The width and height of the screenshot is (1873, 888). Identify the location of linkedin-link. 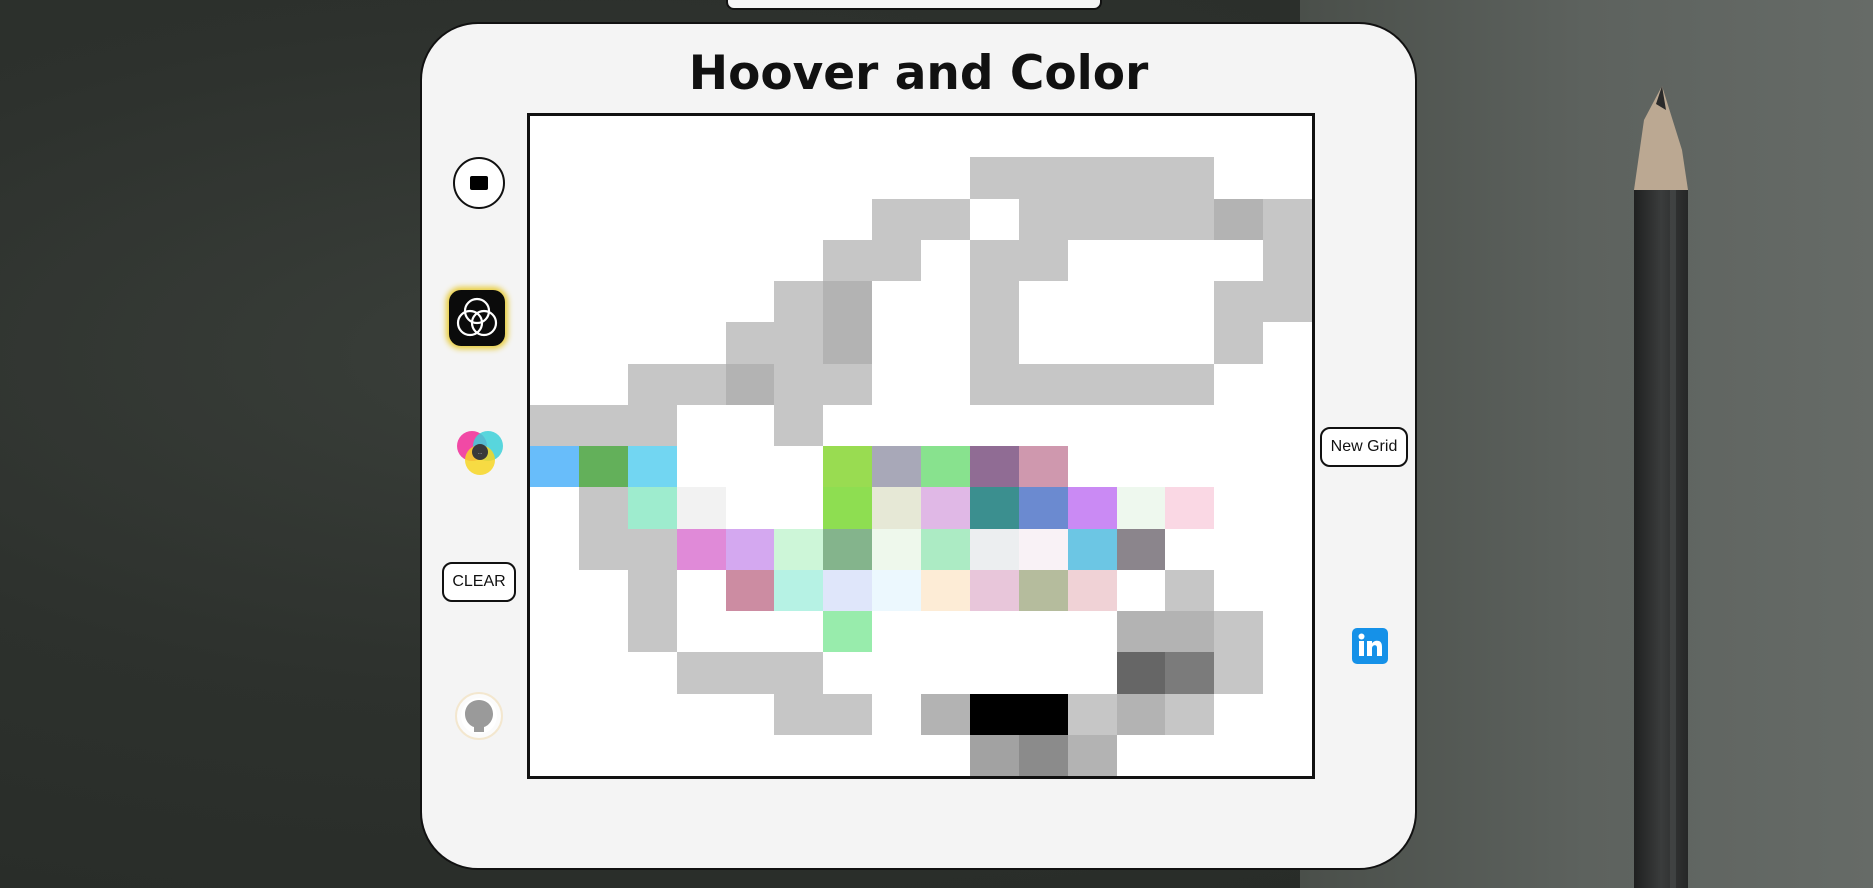
(1370, 646).